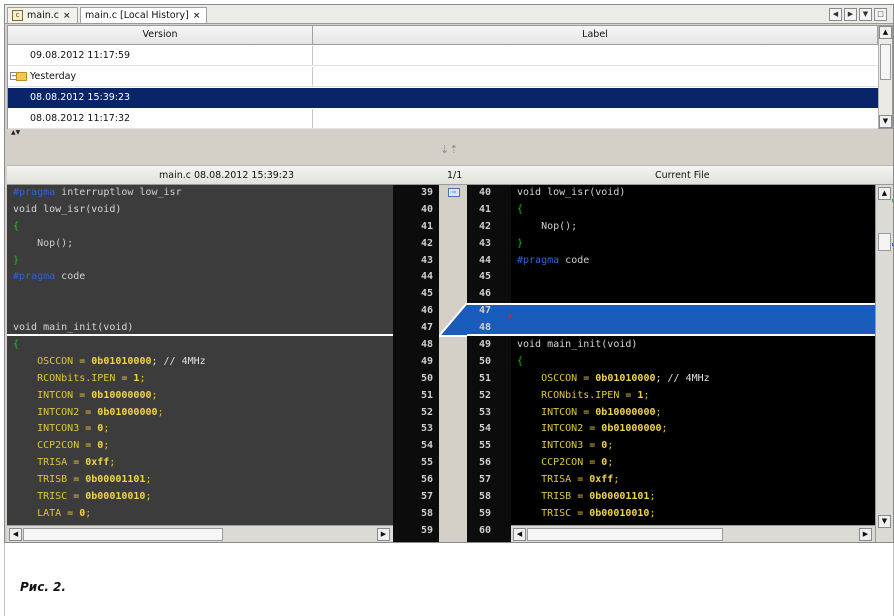 The width and height of the screenshot is (894, 616). I want to click on folder-icon: −, so click(18, 76).